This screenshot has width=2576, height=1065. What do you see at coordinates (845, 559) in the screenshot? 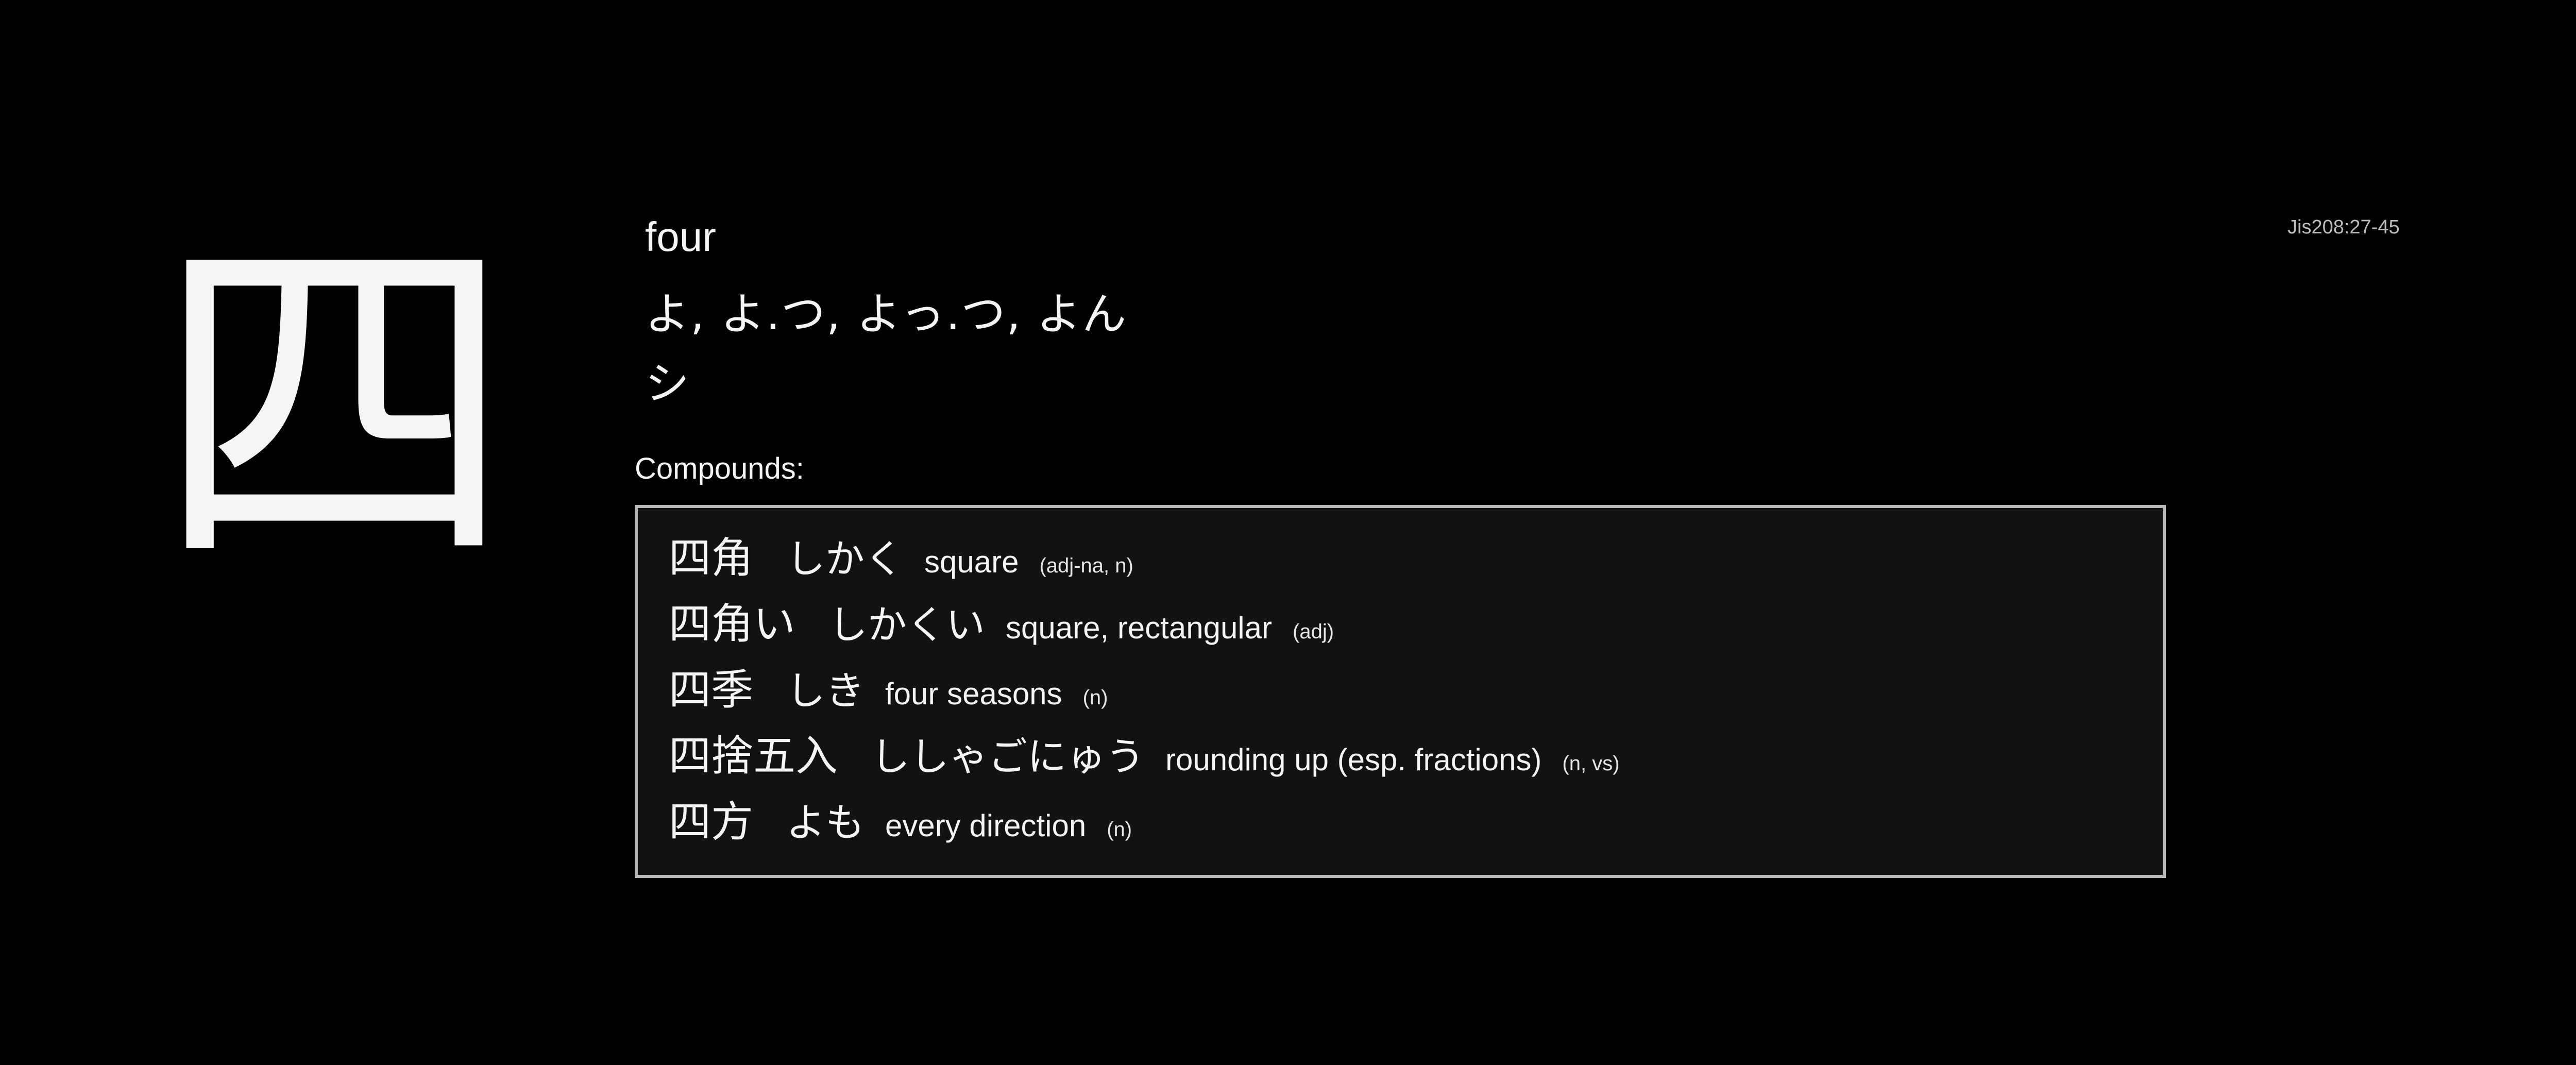
I see `compound-reading: しかく` at bounding box center [845, 559].